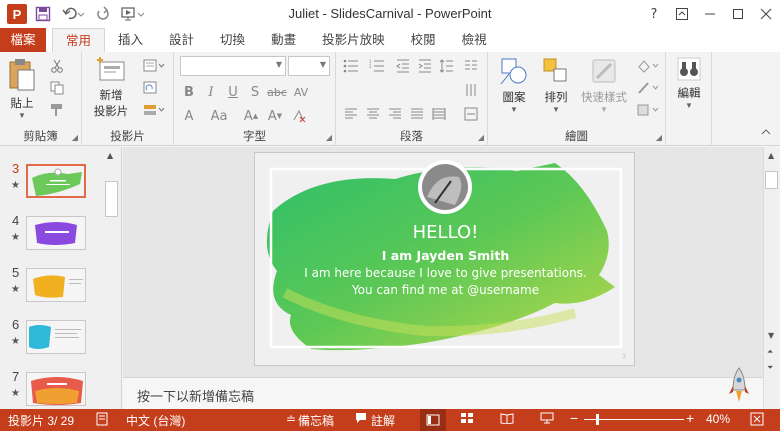 This screenshot has width=780, height=431. What do you see at coordinates (103, 14) in the screenshot?
I see `redo-icon` at bounding box center [103, 14].